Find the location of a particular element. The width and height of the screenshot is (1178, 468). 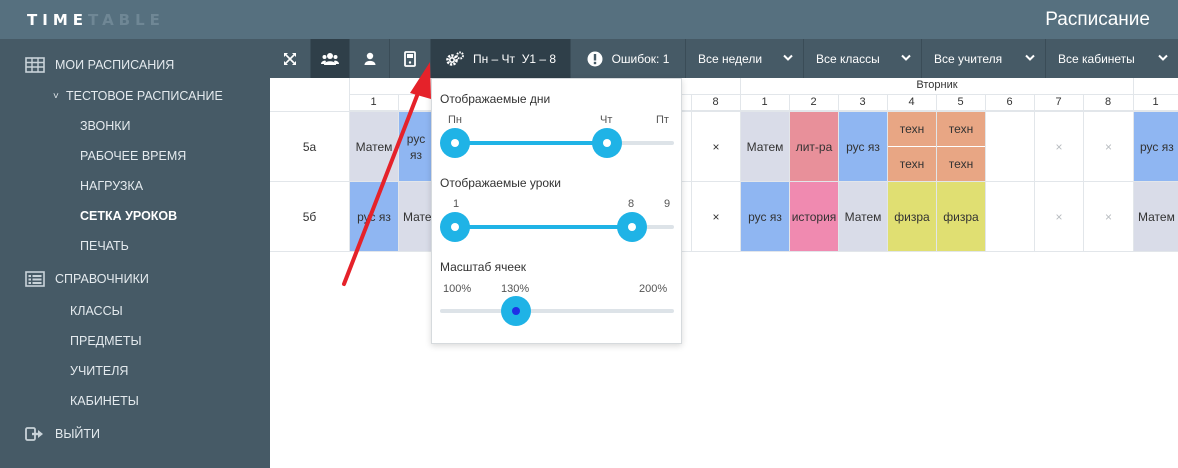

view-classes-button is located at coordinates (330, 58).